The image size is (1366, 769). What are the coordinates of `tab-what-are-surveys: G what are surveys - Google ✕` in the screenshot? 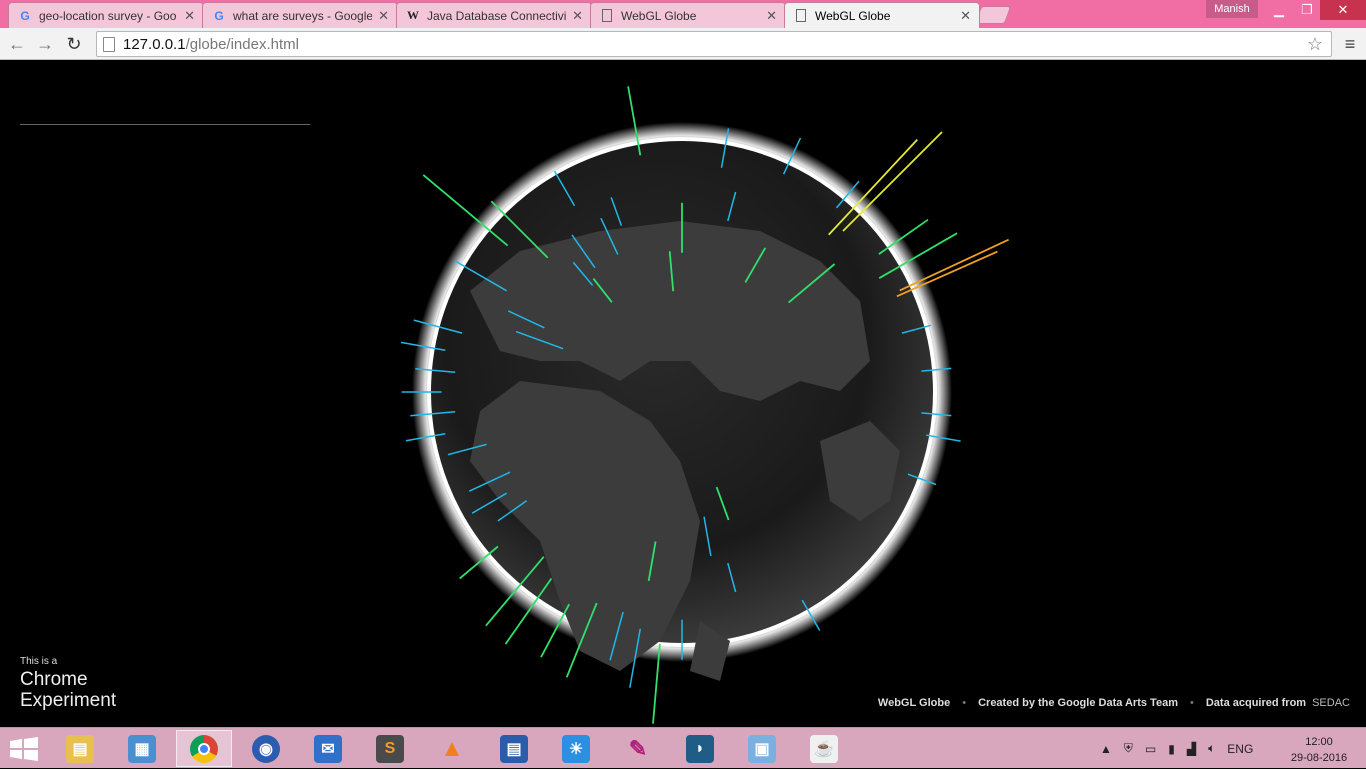 It's located at (300, 15).